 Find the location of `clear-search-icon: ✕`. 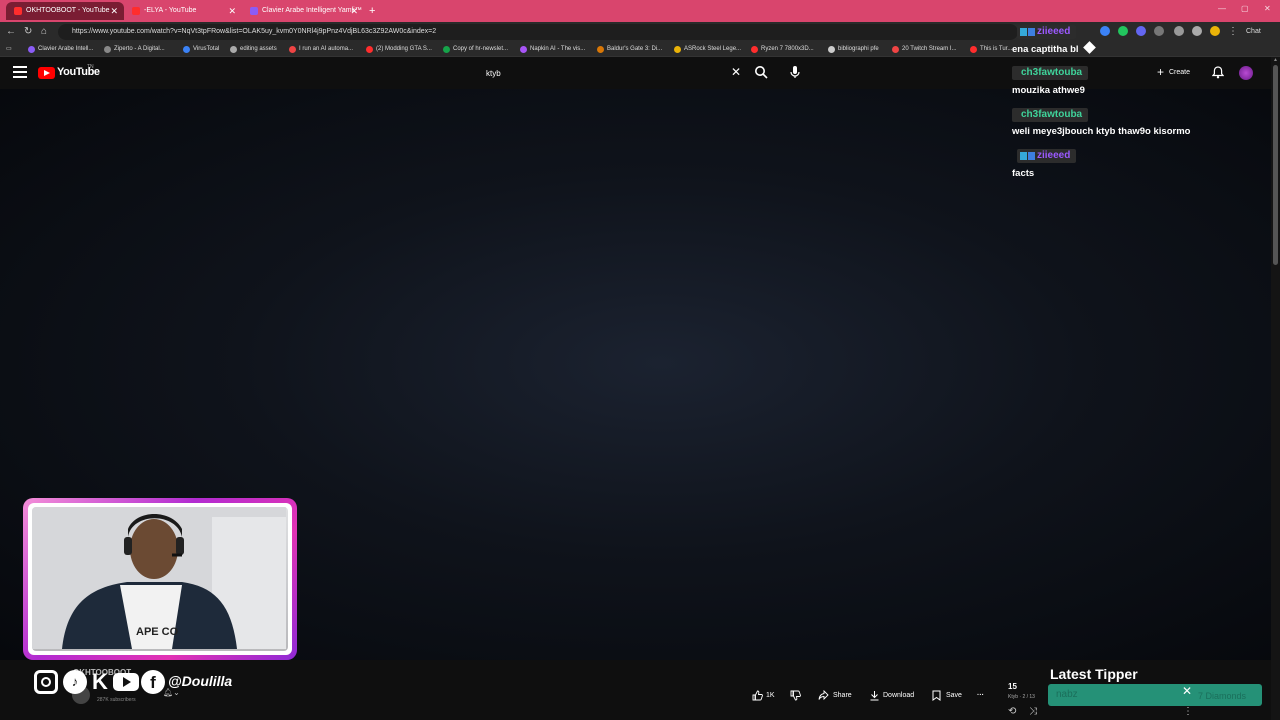

clear-search-icon: ✕ is located at coordinates (736, 72).